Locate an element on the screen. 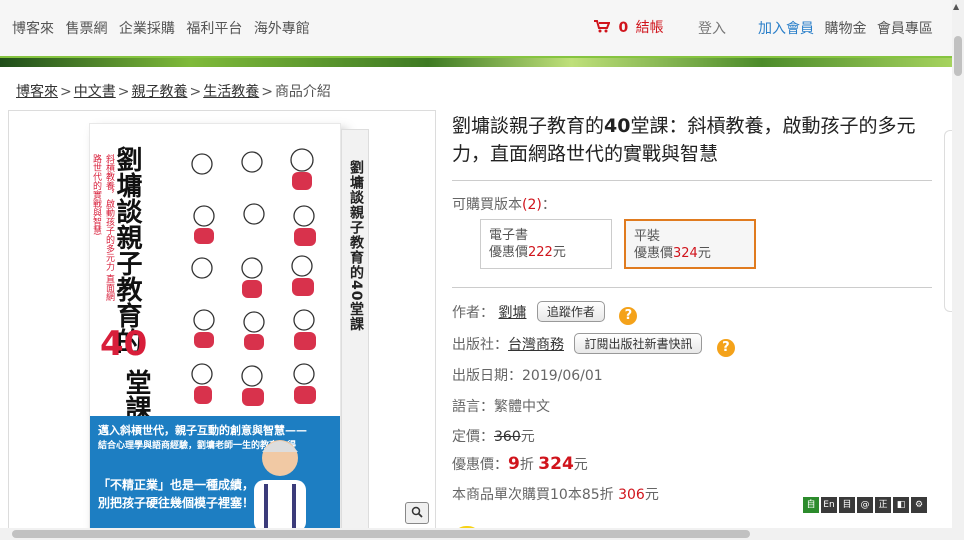 This screenshot has width=964, height=540. nav-link-enterprise: 企業採購 is located at coordinates (147, 29).